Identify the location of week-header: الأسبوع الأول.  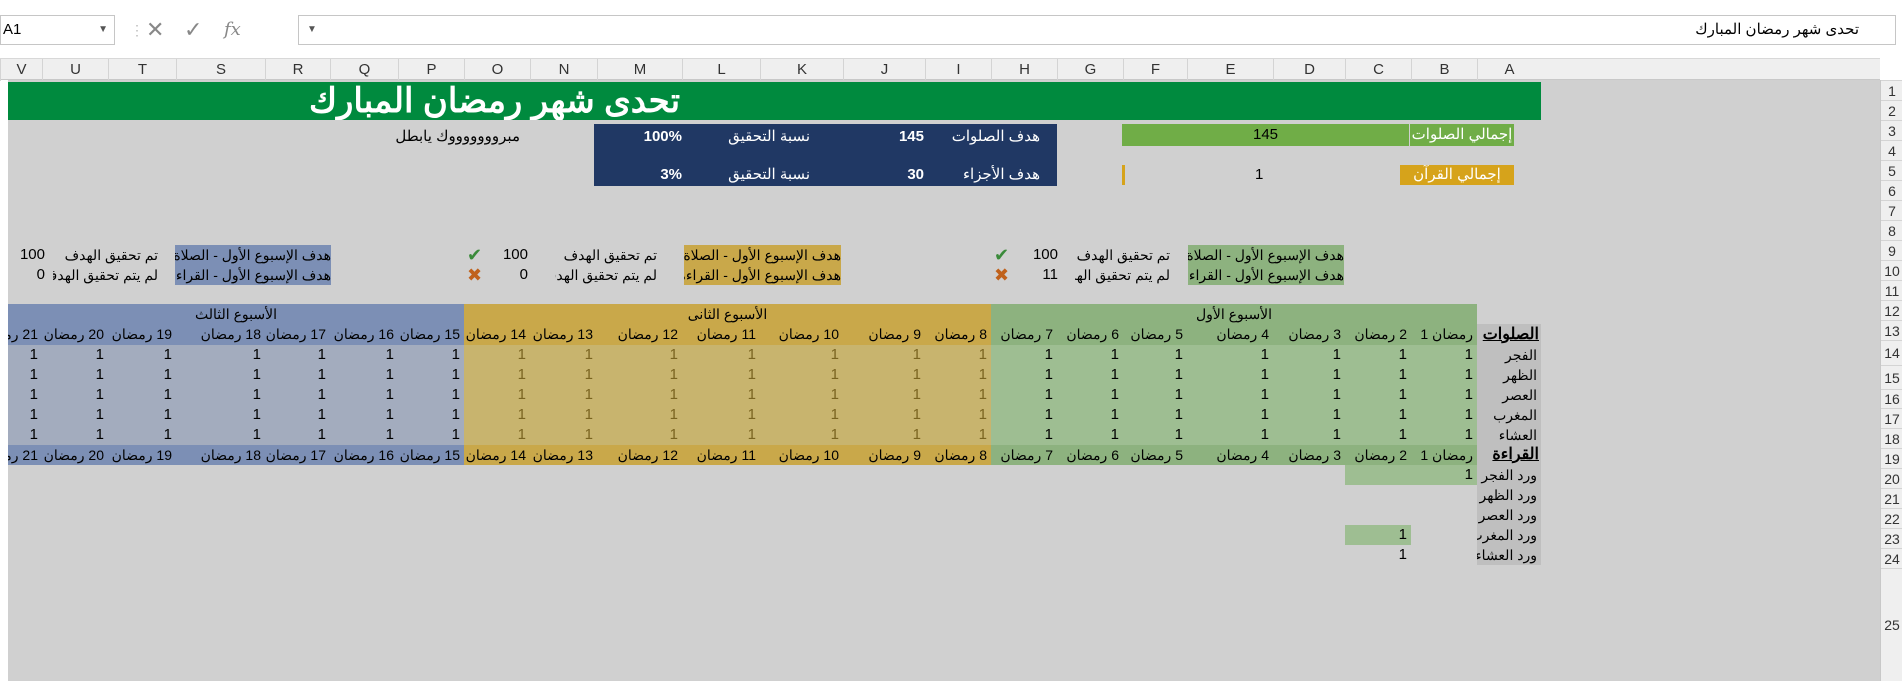
(1234, 314).